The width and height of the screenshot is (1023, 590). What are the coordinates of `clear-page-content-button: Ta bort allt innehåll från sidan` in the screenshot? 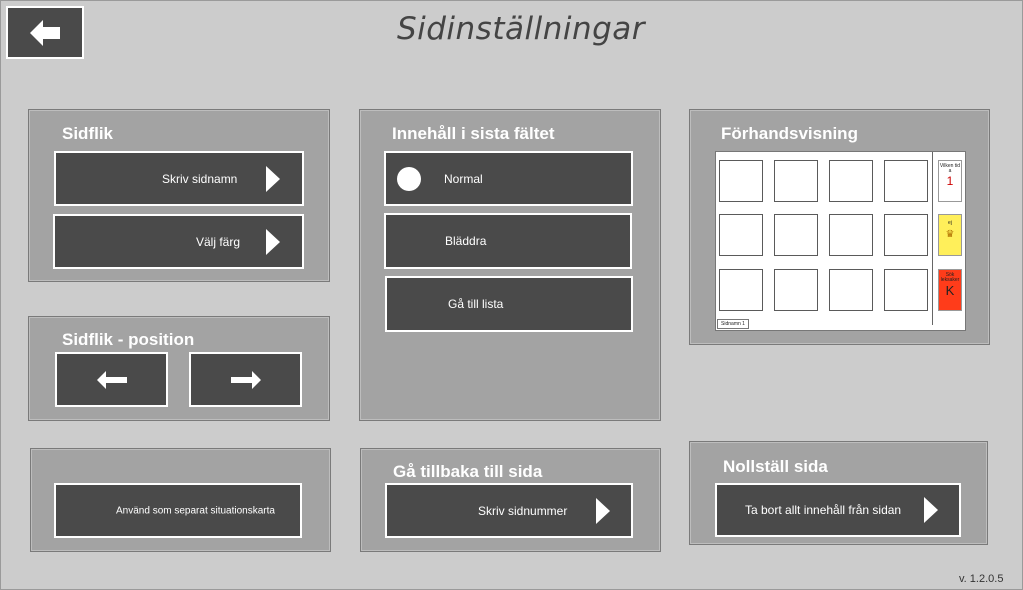 It's located at (838, 510).